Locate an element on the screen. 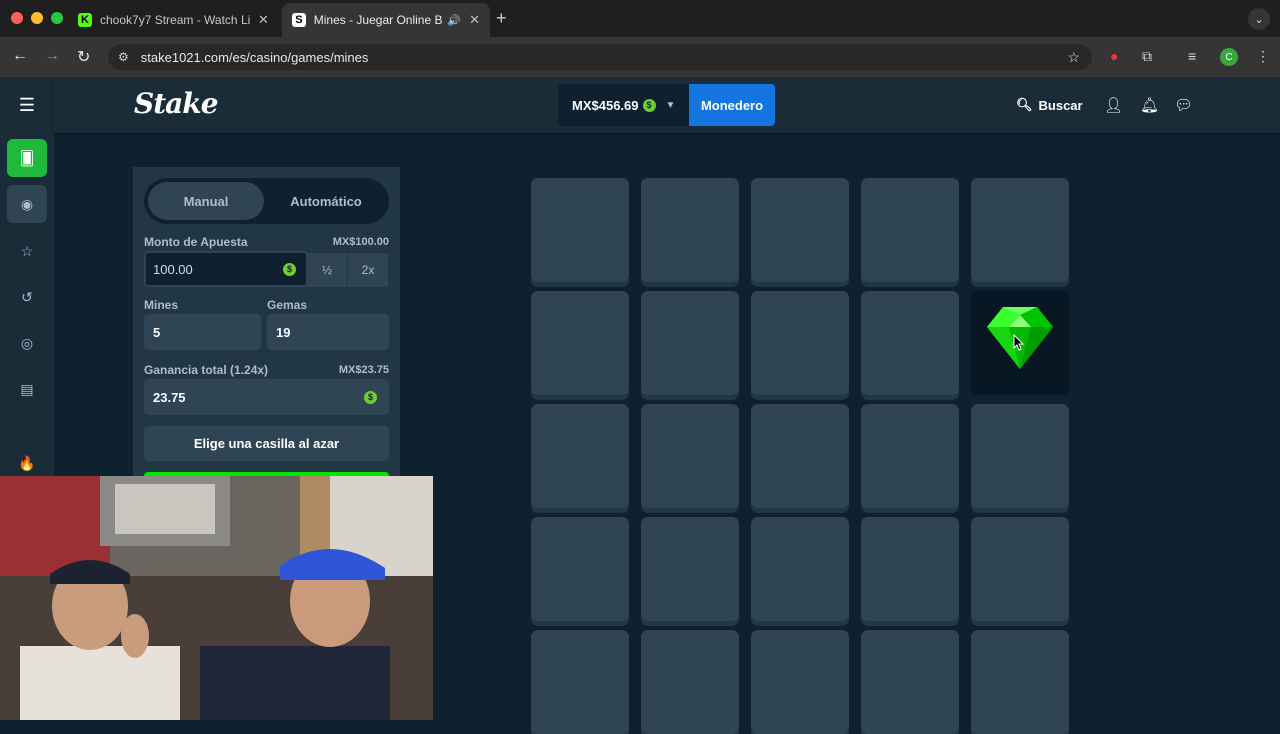 Image resolution: width=1280 pixels, height=734 pixels. history-icon: ↺ is located at coordinates (27, 297).